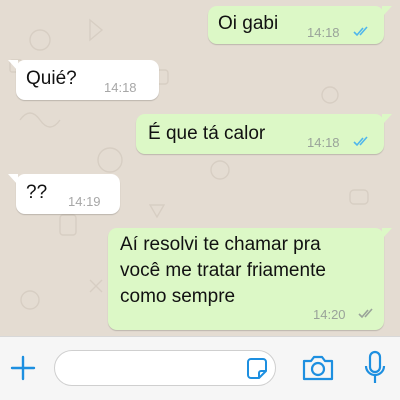  Describe the element at coordinates (83, 80) in the screenshot. I see `message-bubble-incoming: Quié? 14:18` at that location.